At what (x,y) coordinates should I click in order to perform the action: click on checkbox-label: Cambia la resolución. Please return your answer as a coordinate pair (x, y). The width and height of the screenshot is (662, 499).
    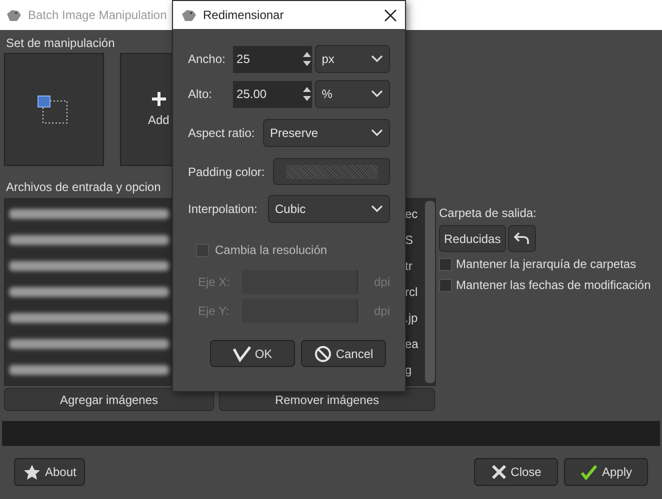
    Looking at the image, I should click on (271, 250).